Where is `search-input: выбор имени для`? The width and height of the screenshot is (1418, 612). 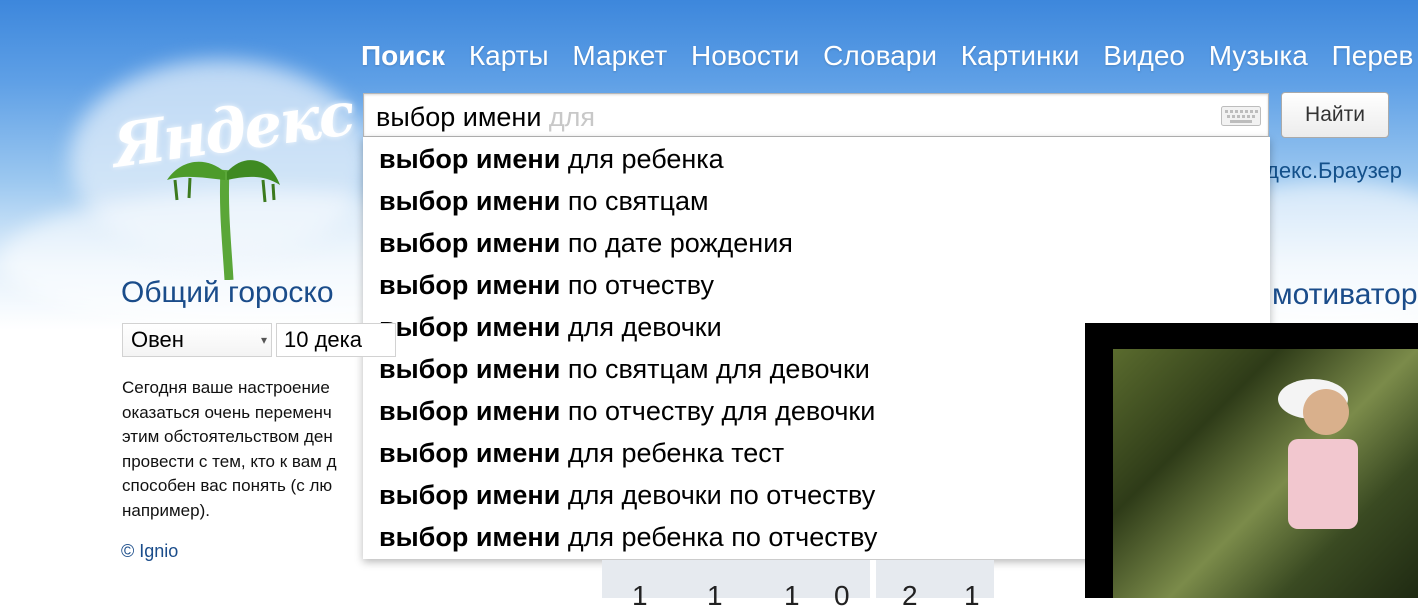
search-input: выбор имени для is located at coordinates (816, 115).